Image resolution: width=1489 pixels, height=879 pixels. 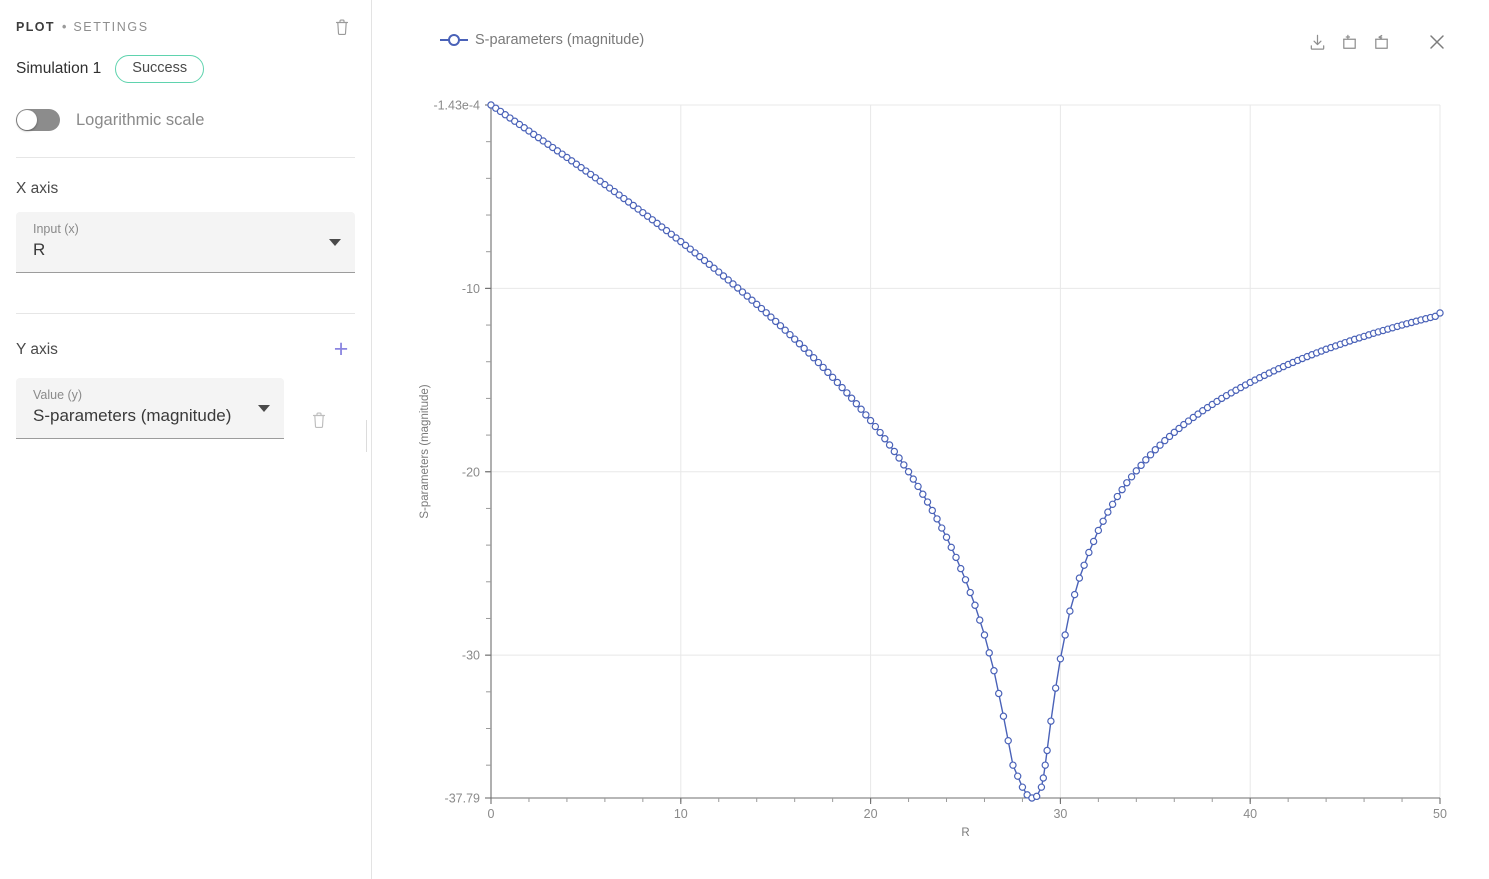 I want to click on x-axis-title: R, so click(x=965, y=833).